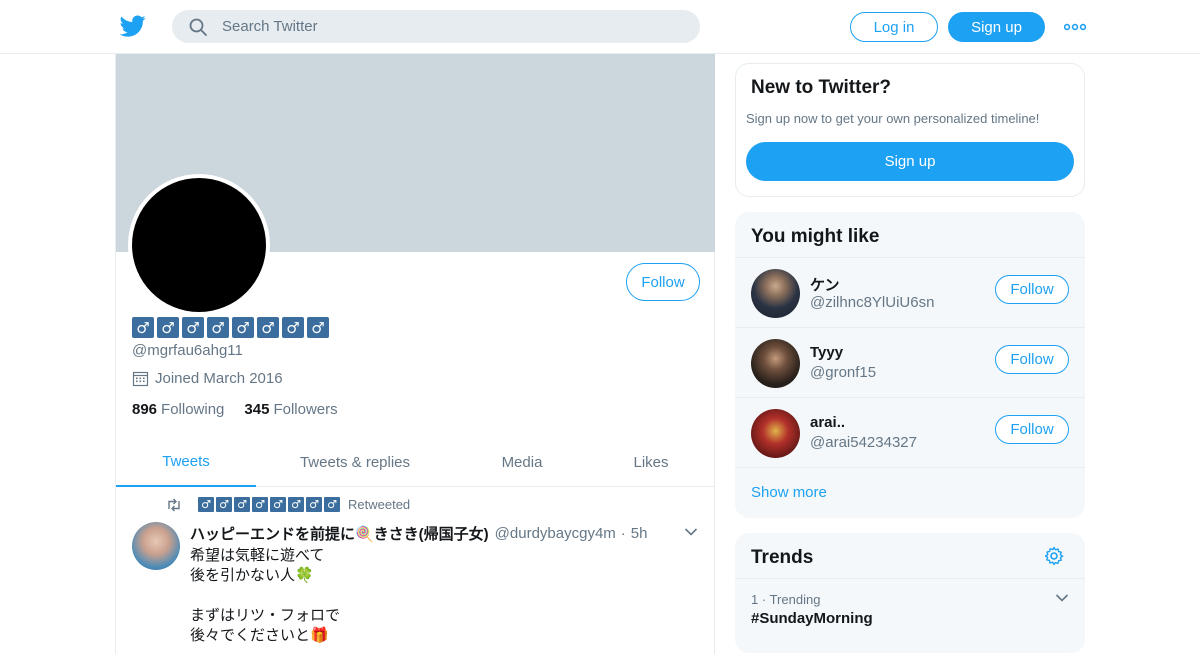 The image size is (1200, 654). I want to click on trends-title: Trends, so click(782, 557).